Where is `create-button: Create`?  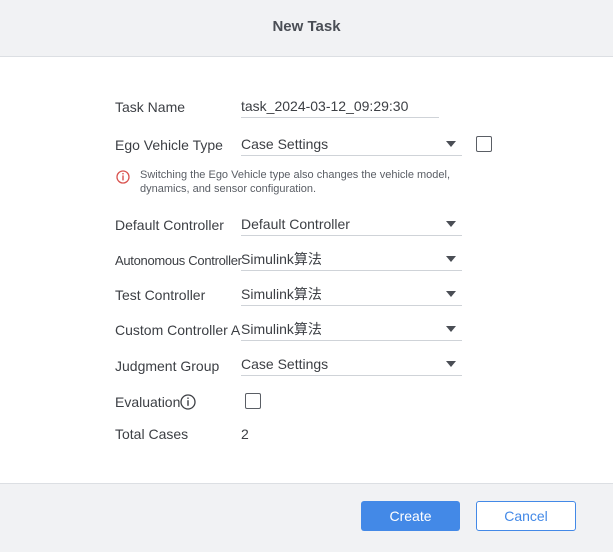
create-button: Create is located at coordinates (410, 516).